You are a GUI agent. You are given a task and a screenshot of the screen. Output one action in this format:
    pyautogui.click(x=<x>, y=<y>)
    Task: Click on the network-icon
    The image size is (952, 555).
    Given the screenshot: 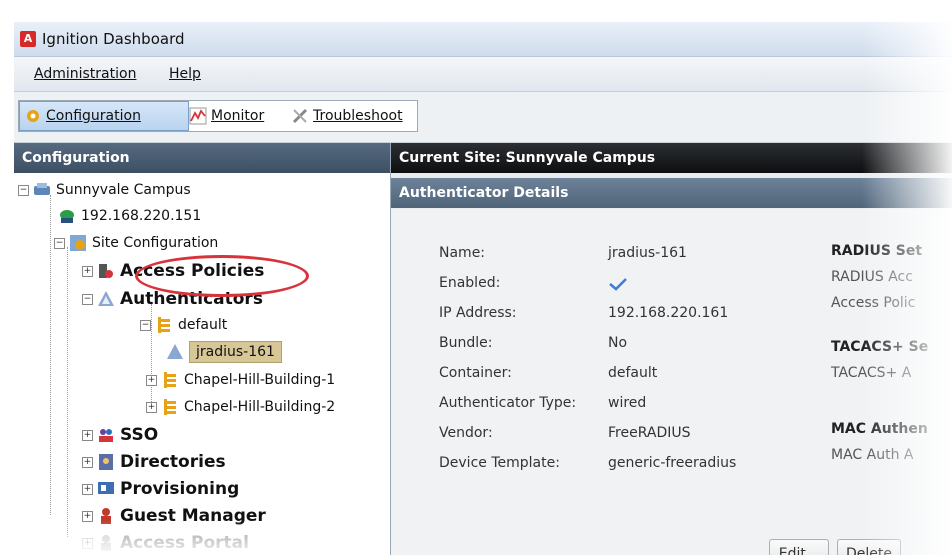 What is the action you would take?
    pyautogui.click(x=42, y=189)
    